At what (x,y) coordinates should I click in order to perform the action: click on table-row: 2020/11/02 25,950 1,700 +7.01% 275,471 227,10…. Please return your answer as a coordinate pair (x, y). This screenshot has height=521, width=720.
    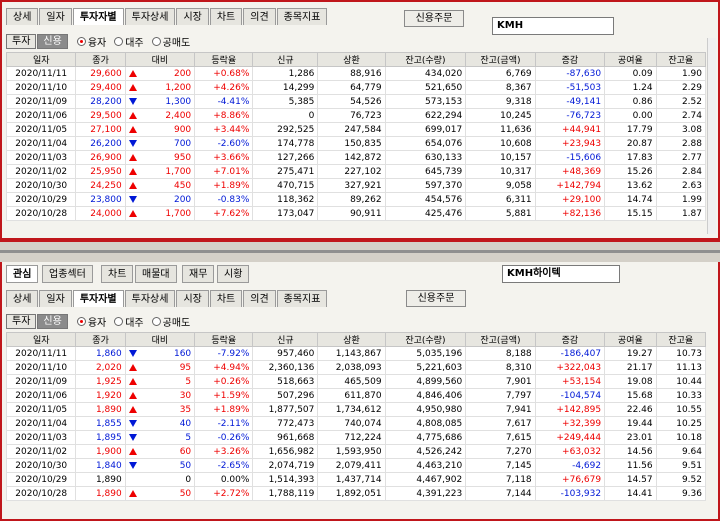
    Looking at the image, I should click on (356, 171).